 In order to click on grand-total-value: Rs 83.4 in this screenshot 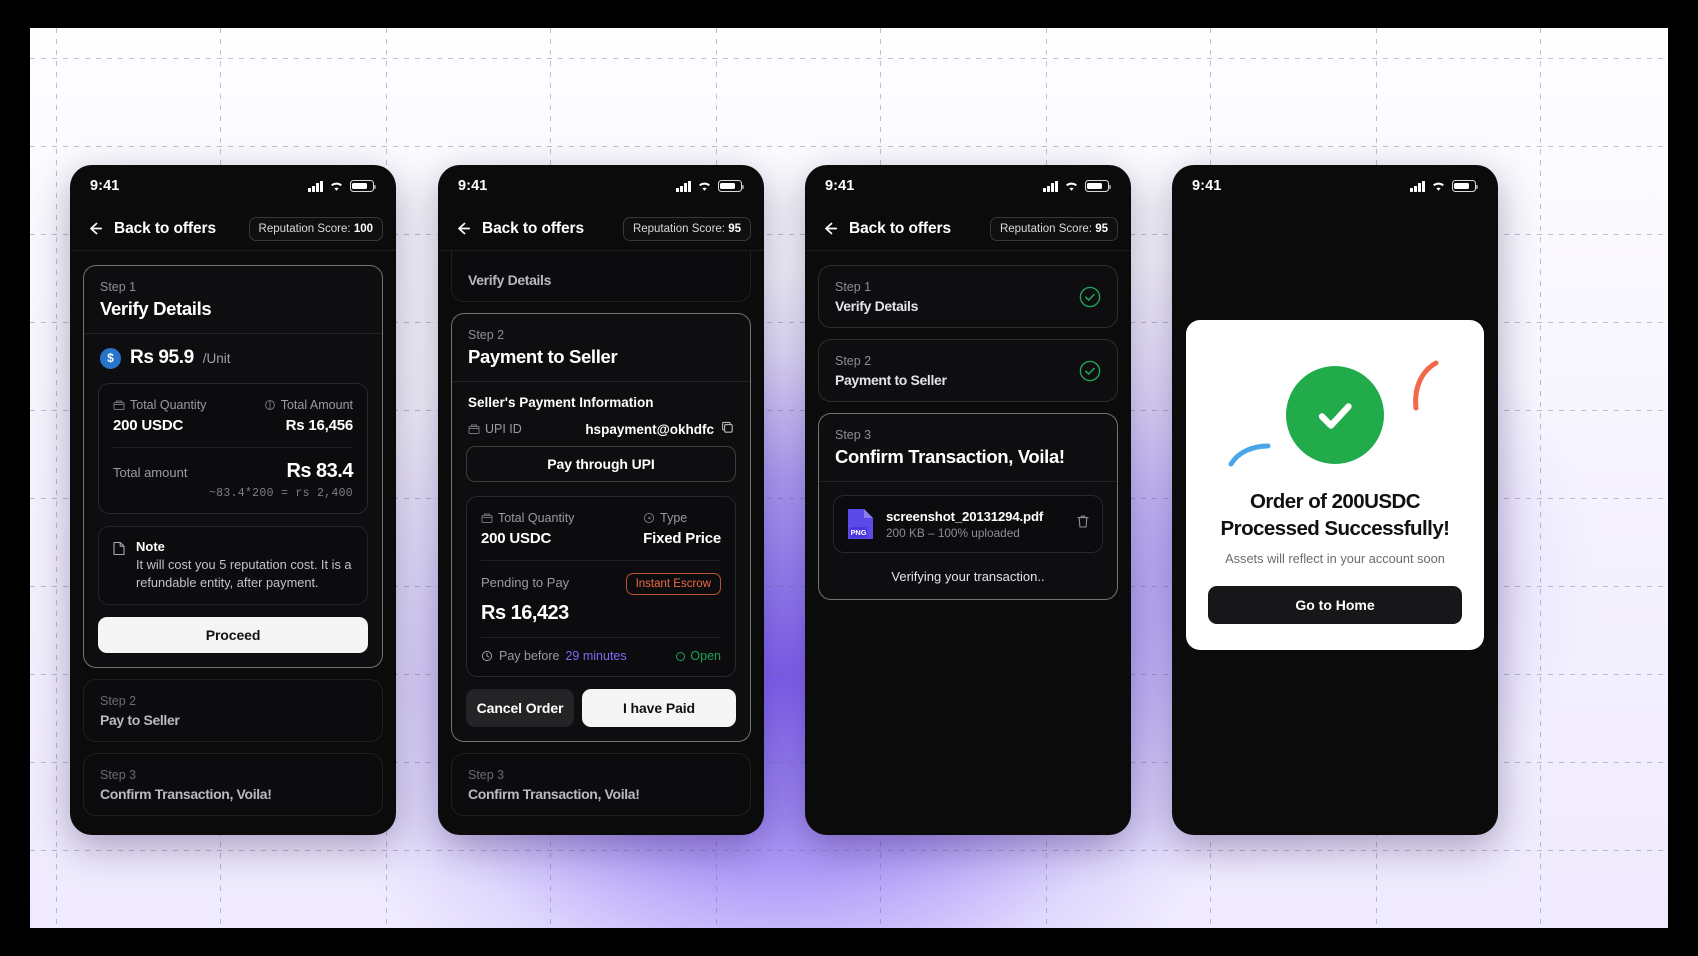, I will do `click(319, 471)`.